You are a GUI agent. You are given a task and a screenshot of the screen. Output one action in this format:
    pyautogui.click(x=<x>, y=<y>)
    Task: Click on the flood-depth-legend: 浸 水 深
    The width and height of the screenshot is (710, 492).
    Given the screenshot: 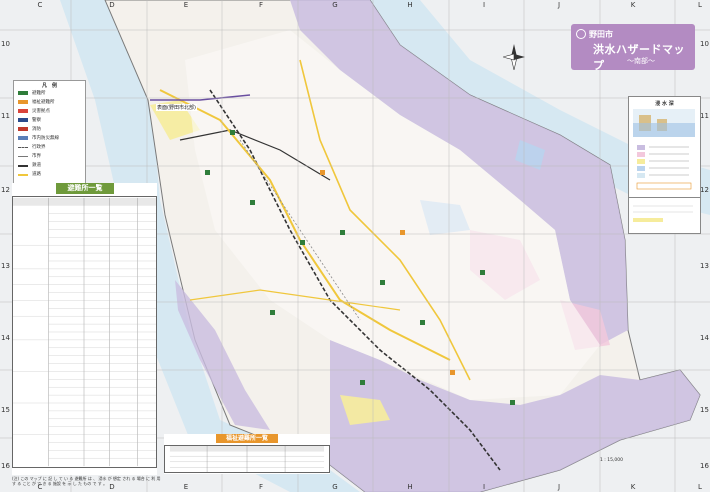 What is the action you would take?
    pyautogui.click(x=664, y=147)
    